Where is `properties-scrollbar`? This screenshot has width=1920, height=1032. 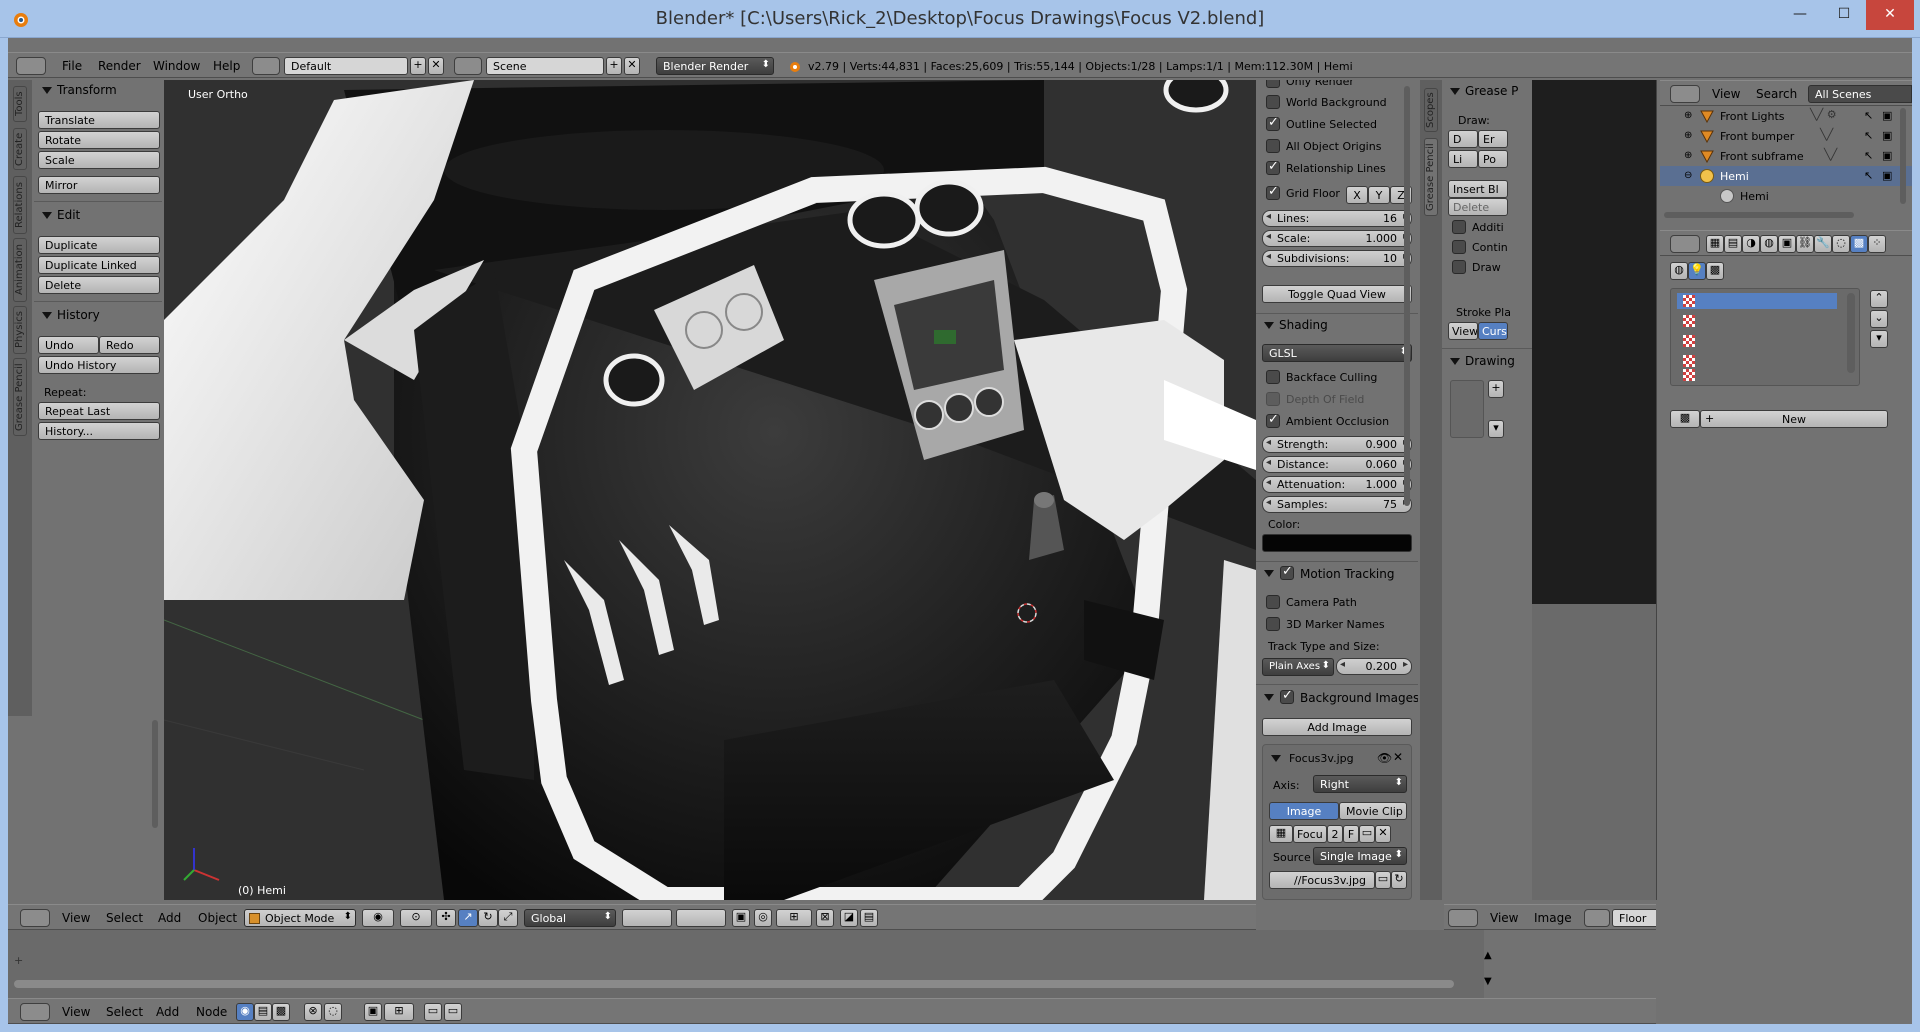 properties-scrollbar is located at coordinates (1407, 296).